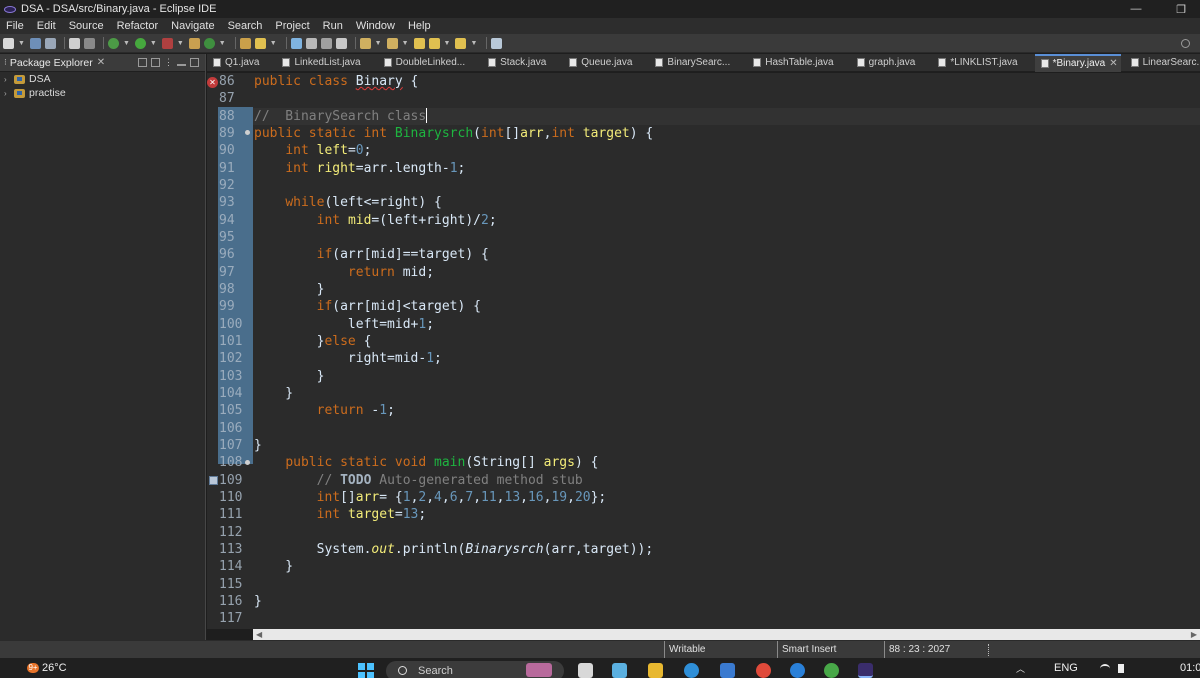 This screenshot has width=1200, height=678. I want to click on app-icon, so click(797, 670).